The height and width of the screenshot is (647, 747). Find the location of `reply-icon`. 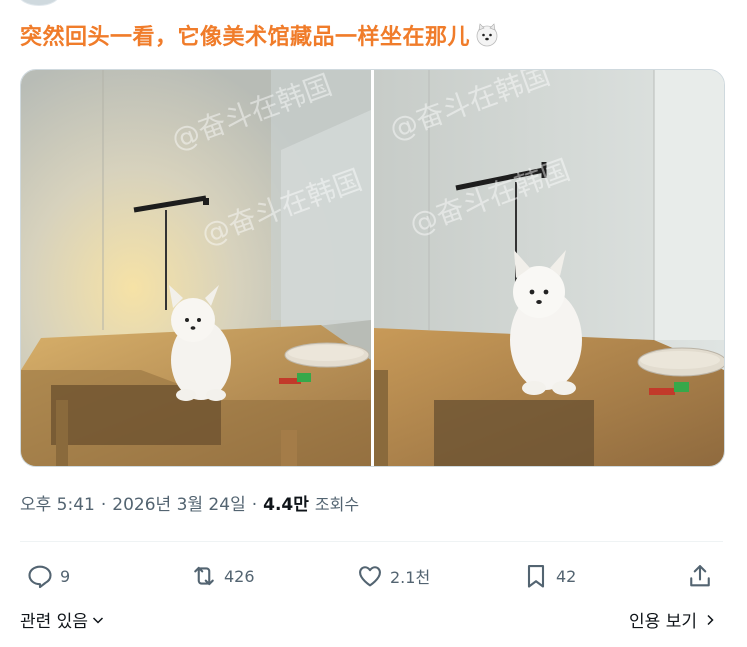

reply-icon is located at coordinates (40, 577).